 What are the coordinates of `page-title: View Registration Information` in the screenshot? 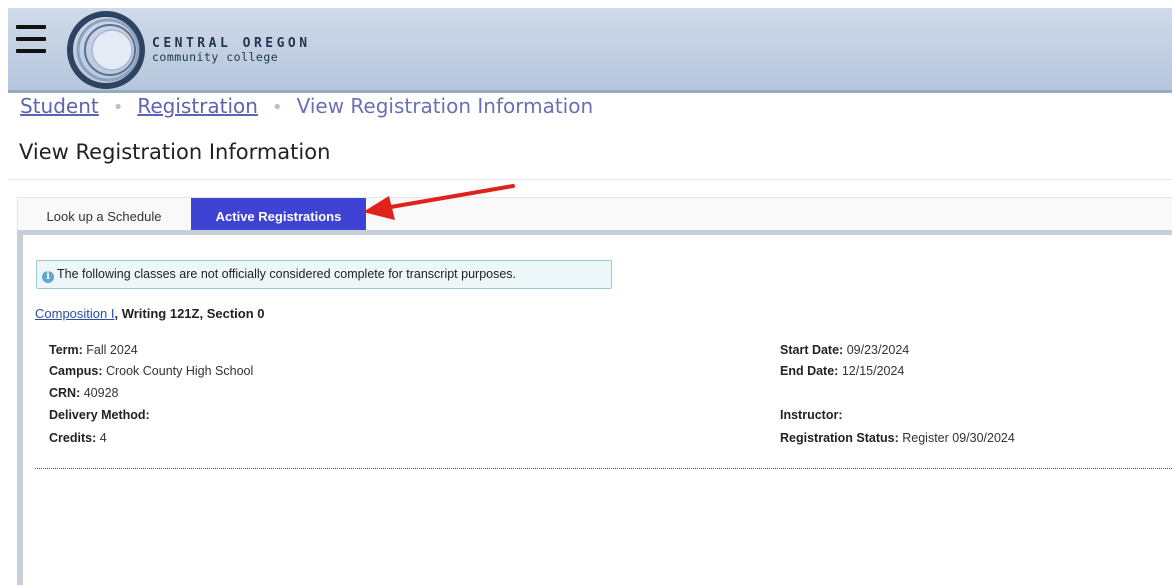 It's located at (175, 152).